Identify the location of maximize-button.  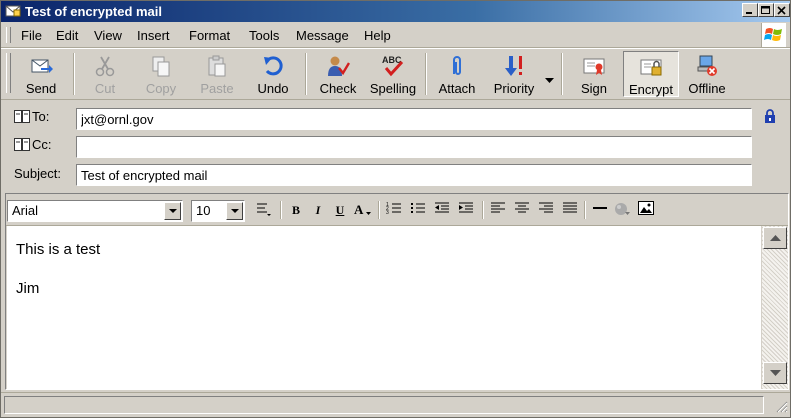
(766, 10).